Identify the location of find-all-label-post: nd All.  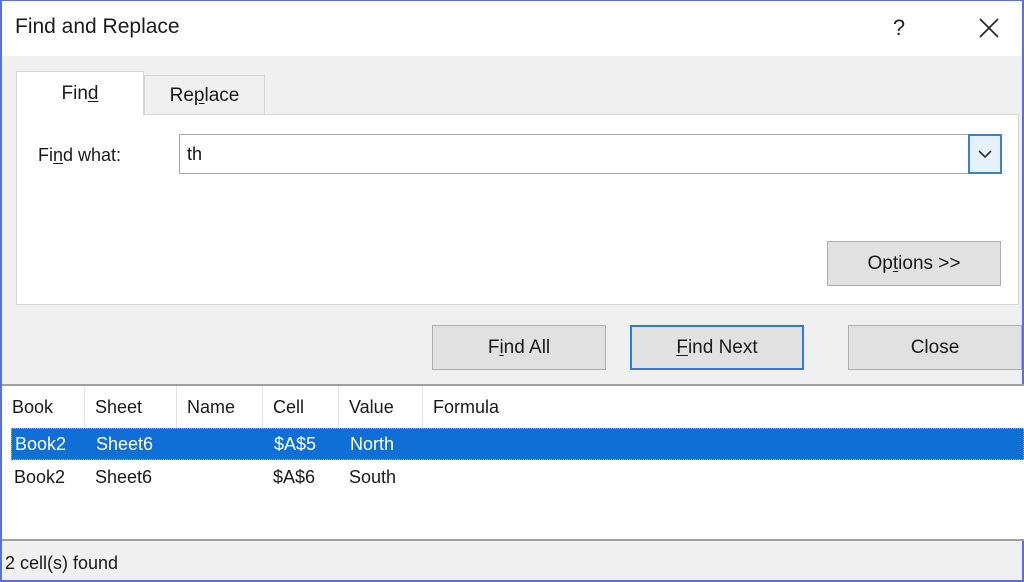
(527, 347).